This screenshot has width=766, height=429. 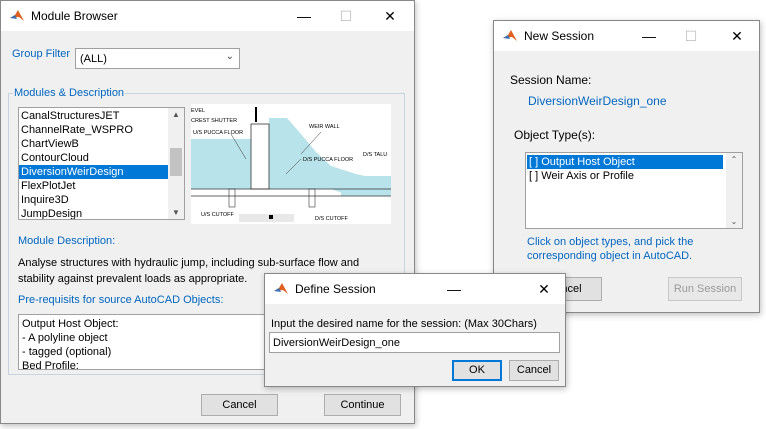 What do you see at coordinates (176, 212) in the screenshot?
I see `scroll-down-icon: ▼` at bounding box center [176, 212].